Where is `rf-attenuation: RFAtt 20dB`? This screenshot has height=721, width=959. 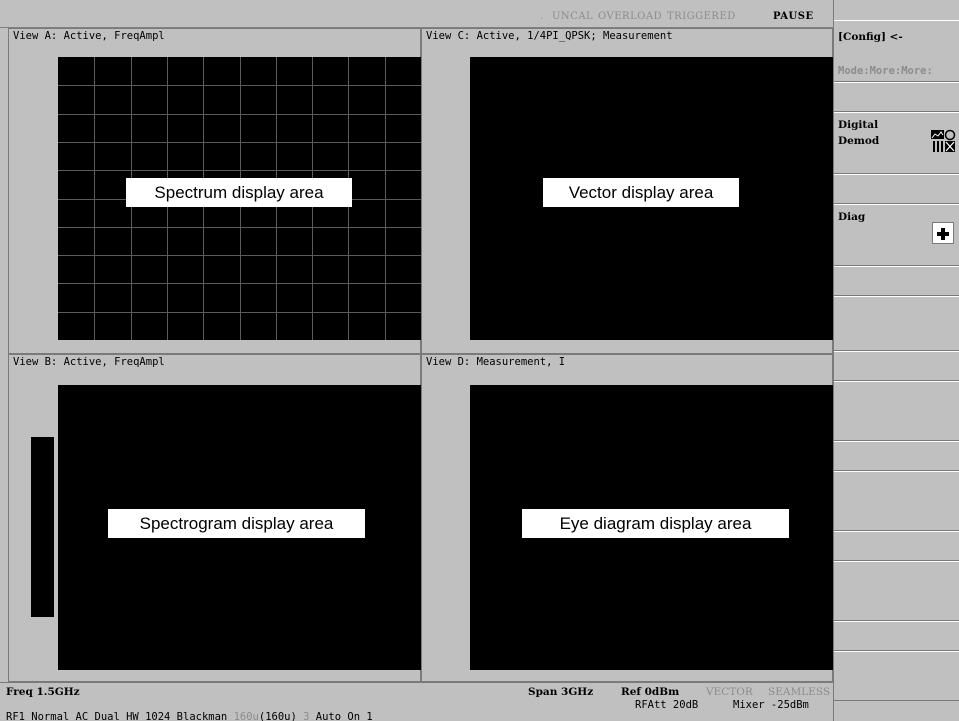 rf-attenuation: RFAtt 20dB is located at coordinates (667, 705).